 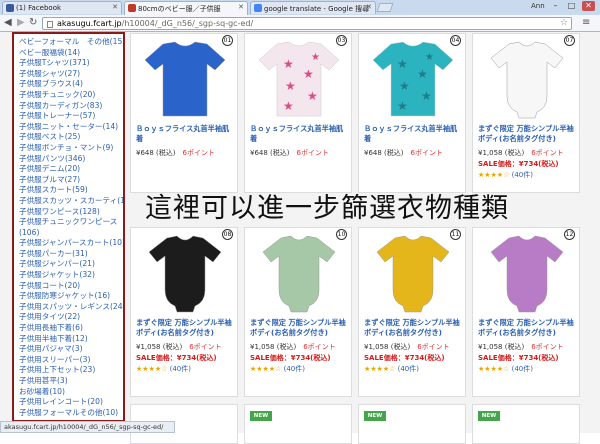 What do you see at coordinates (313, 7) in the screenshot?
I see `tab-google: google translate - Google 搜尋 ✕` at bounding box center [313, 7].